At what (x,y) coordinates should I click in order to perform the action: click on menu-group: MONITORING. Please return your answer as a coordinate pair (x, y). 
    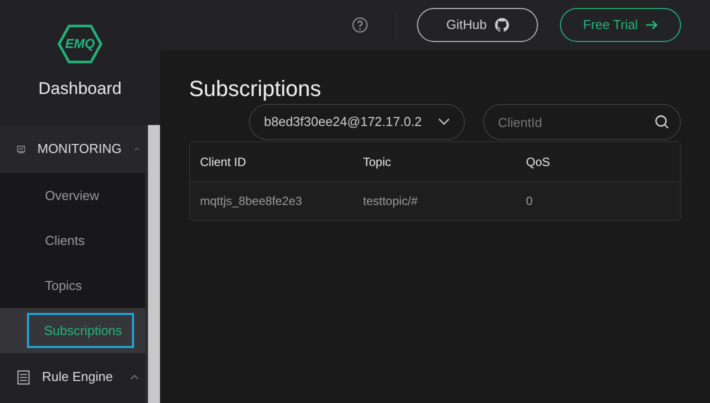
    Looking at the image, I should click on (72, 149).